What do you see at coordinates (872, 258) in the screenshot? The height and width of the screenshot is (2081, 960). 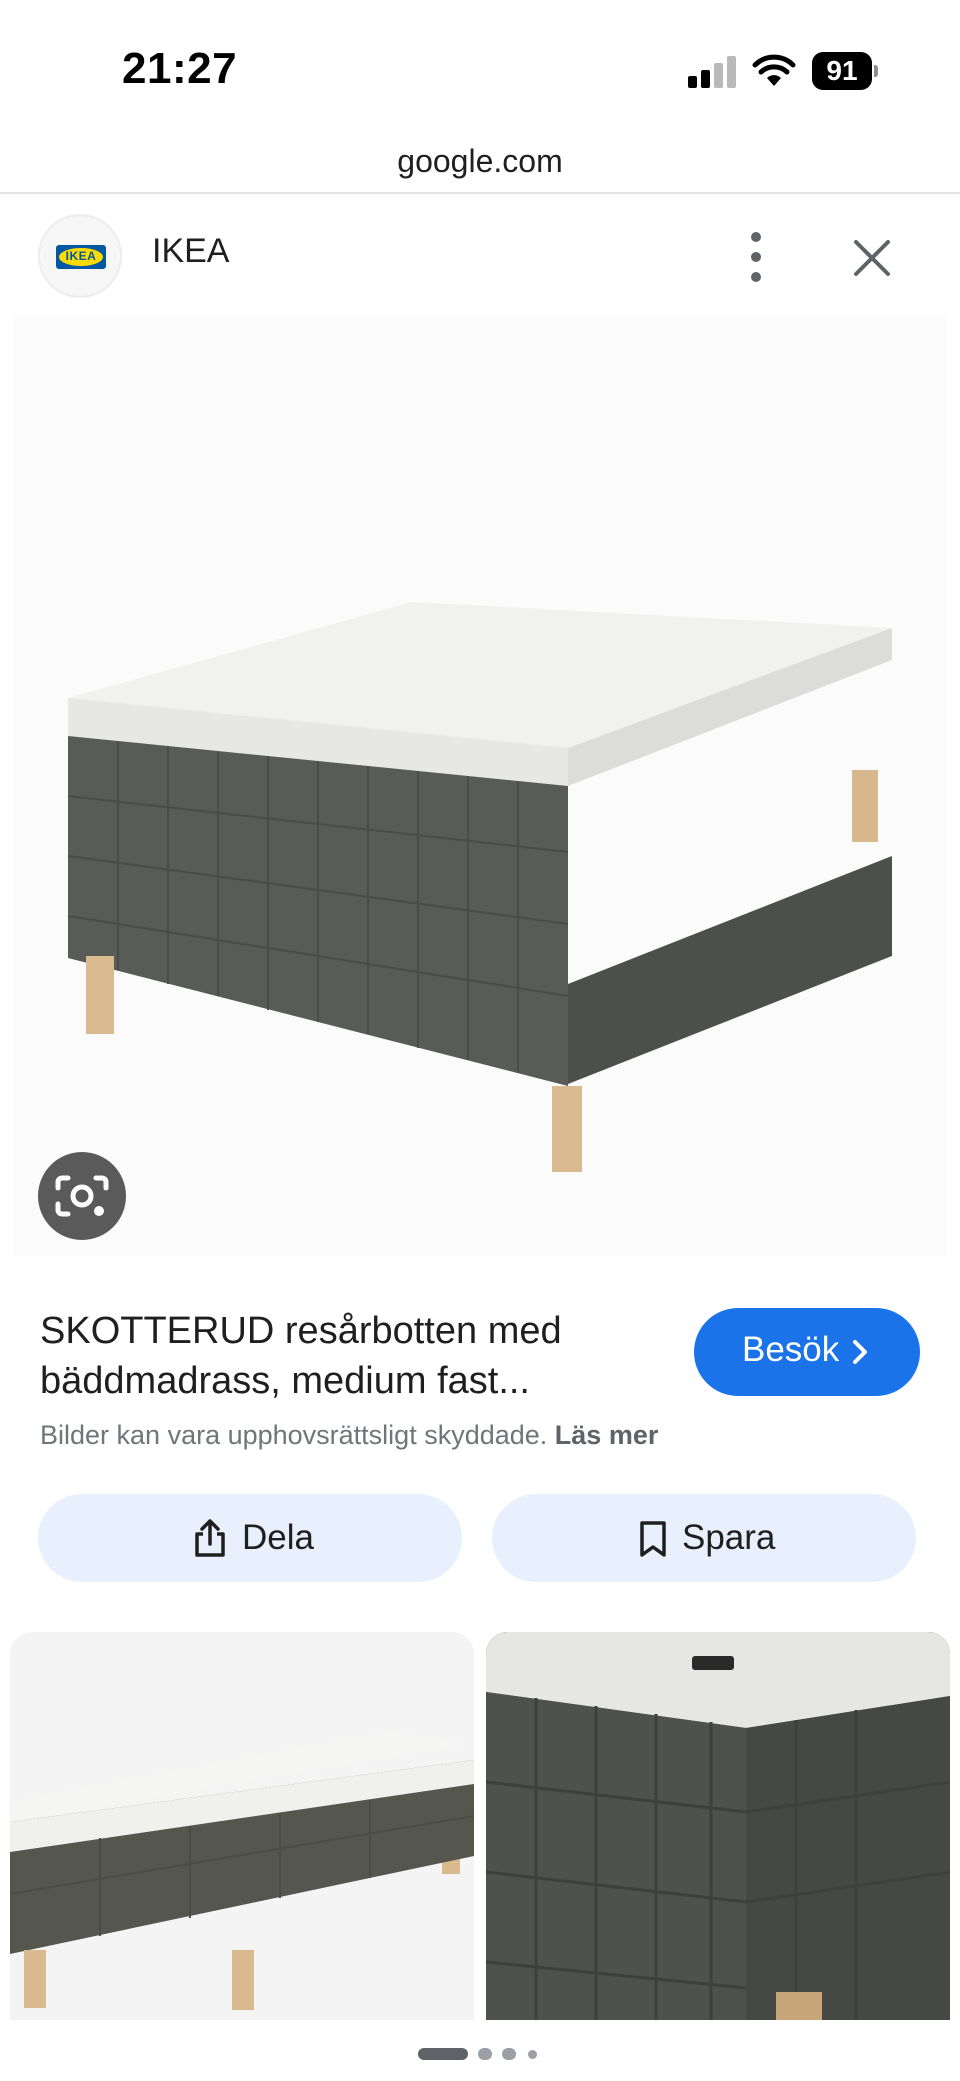 I see `close-icon` at bounding box center [872, 258].